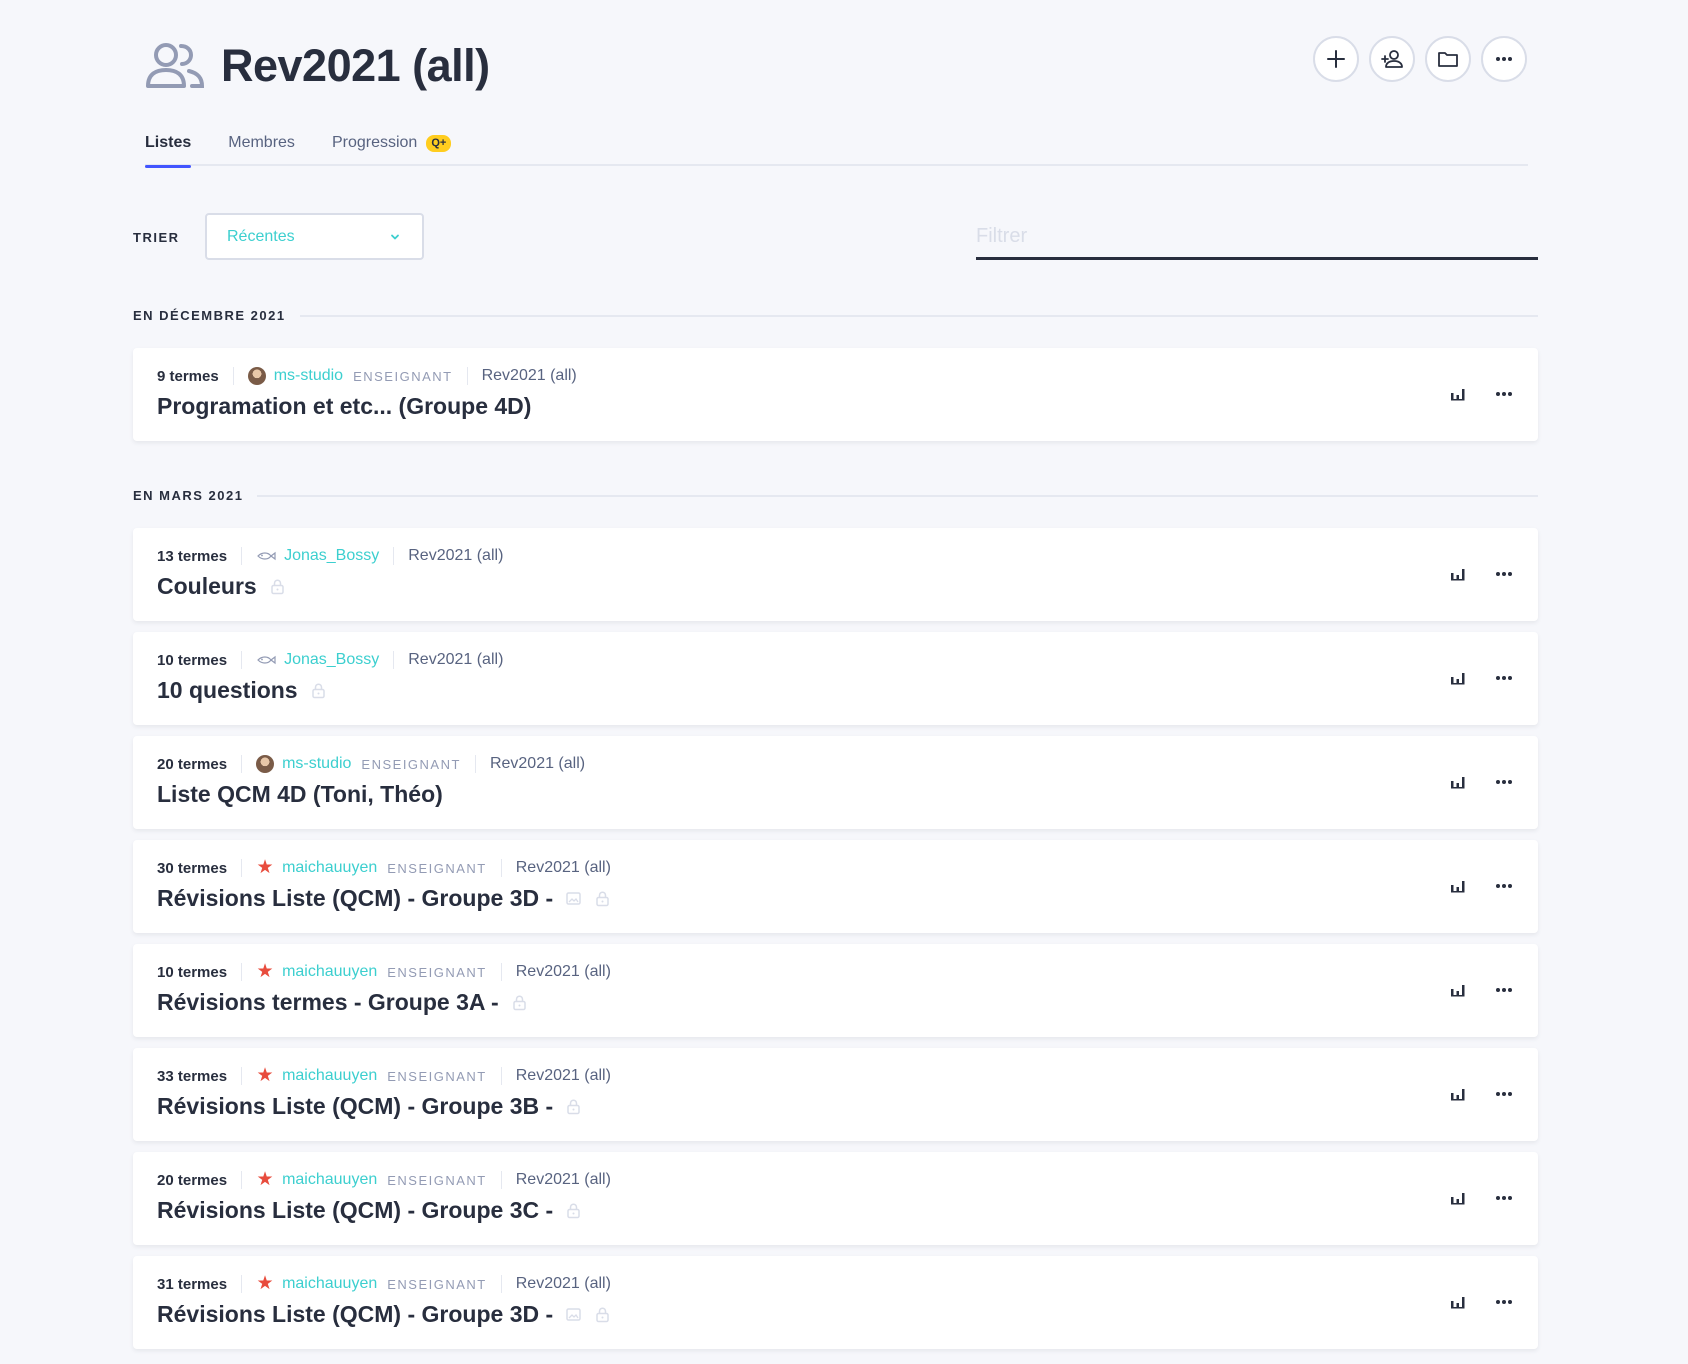  What do you see at coordinates (374, 142) in the screenshot?
I see `tab-label: Progression` at bounding box center [374, 142].